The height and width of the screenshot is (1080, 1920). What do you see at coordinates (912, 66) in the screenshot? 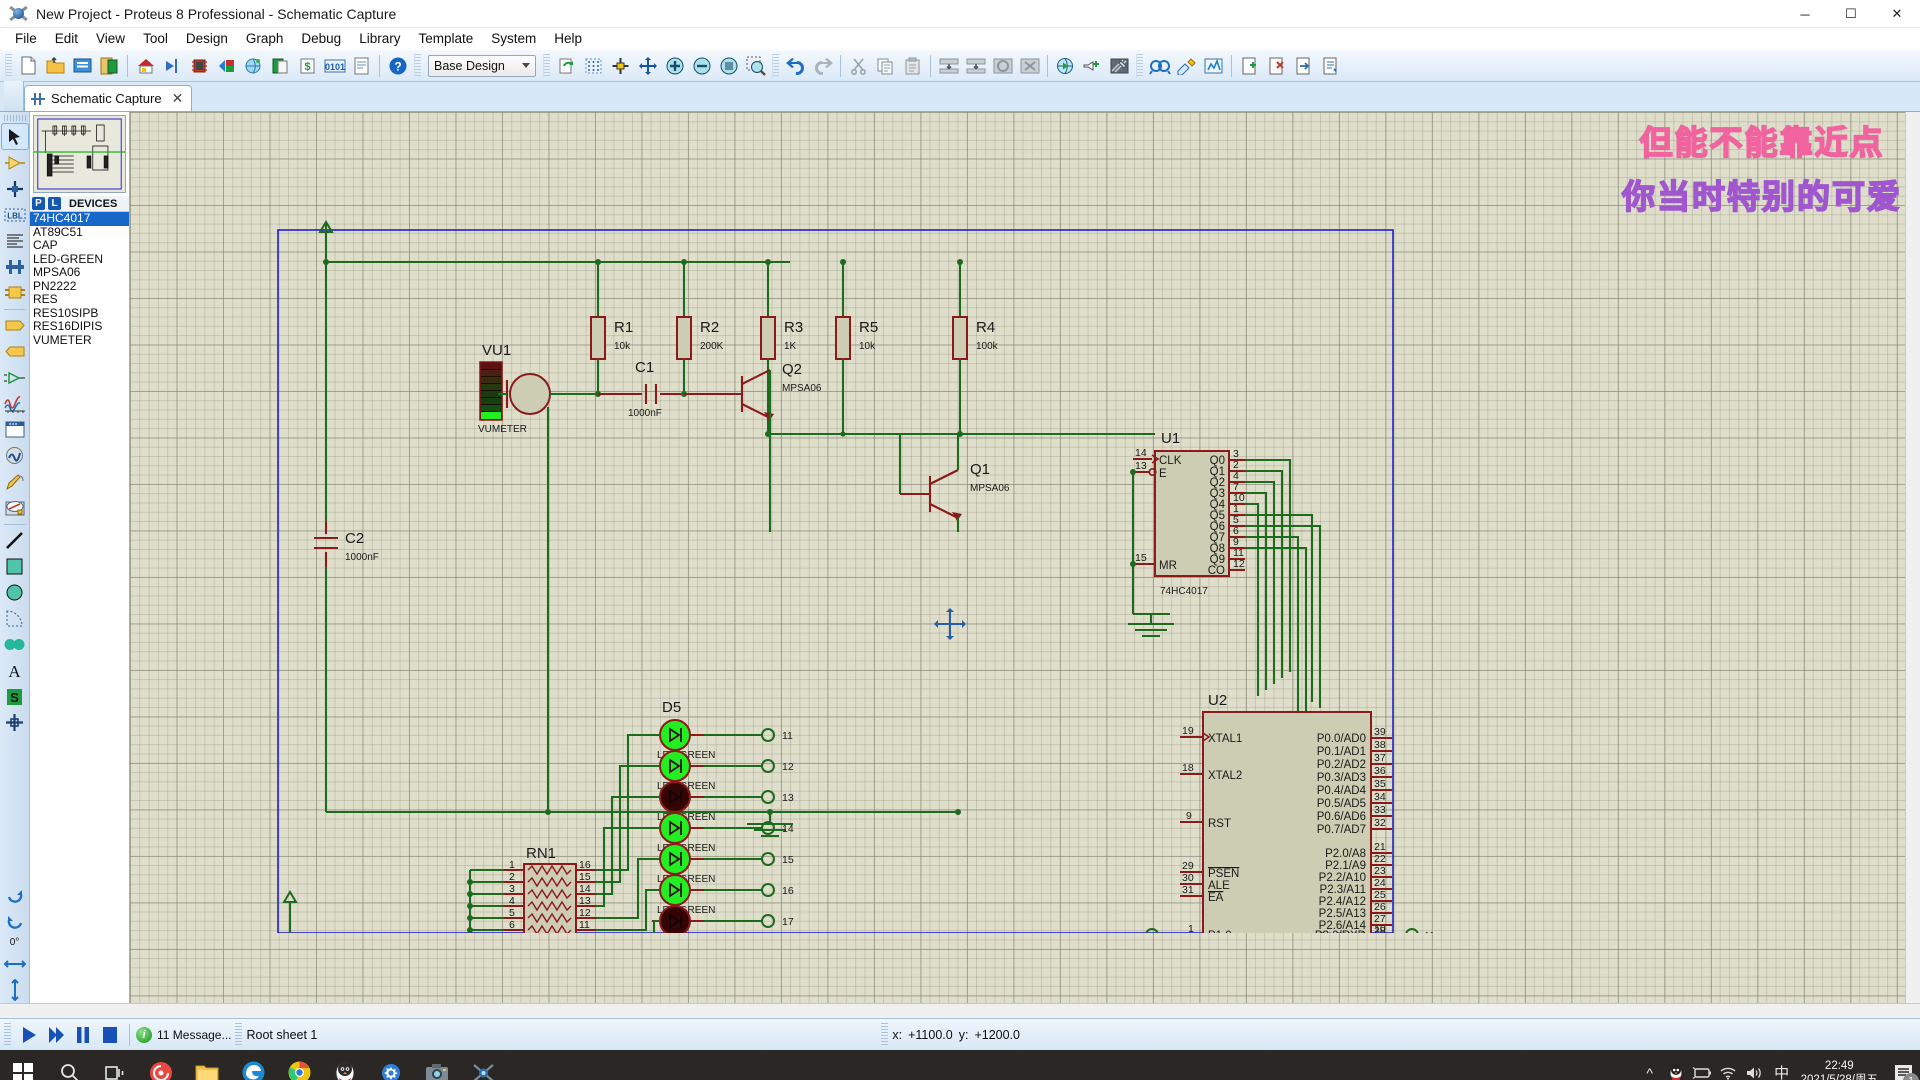
I see `paste-icon` at bounding box center [912, 66].